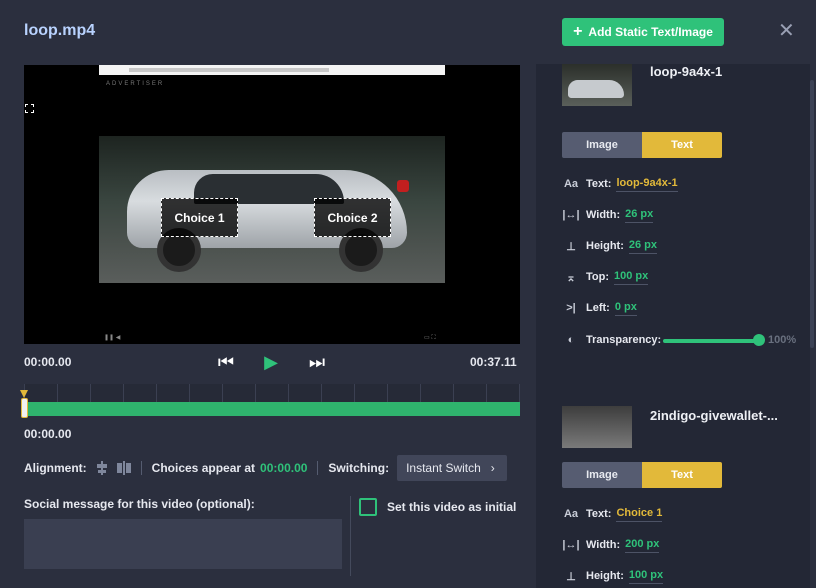 Image resolution: width=816 pixels, height=588 pixels. Describe the element at coordinates (711, 341) in the screenshot. I see `transparency-slider` at that location.